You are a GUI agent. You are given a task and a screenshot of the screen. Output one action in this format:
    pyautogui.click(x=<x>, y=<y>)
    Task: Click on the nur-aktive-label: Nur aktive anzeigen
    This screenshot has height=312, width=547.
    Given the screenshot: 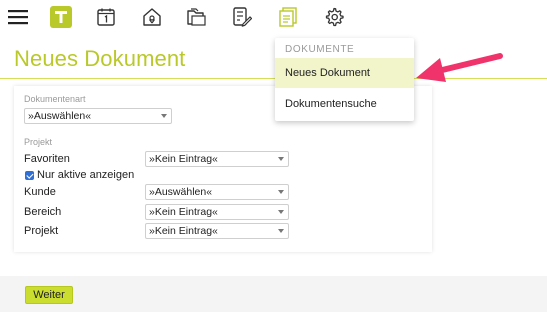 What is the action you would take?
    pyautogui.click(x=86, y=175)
    